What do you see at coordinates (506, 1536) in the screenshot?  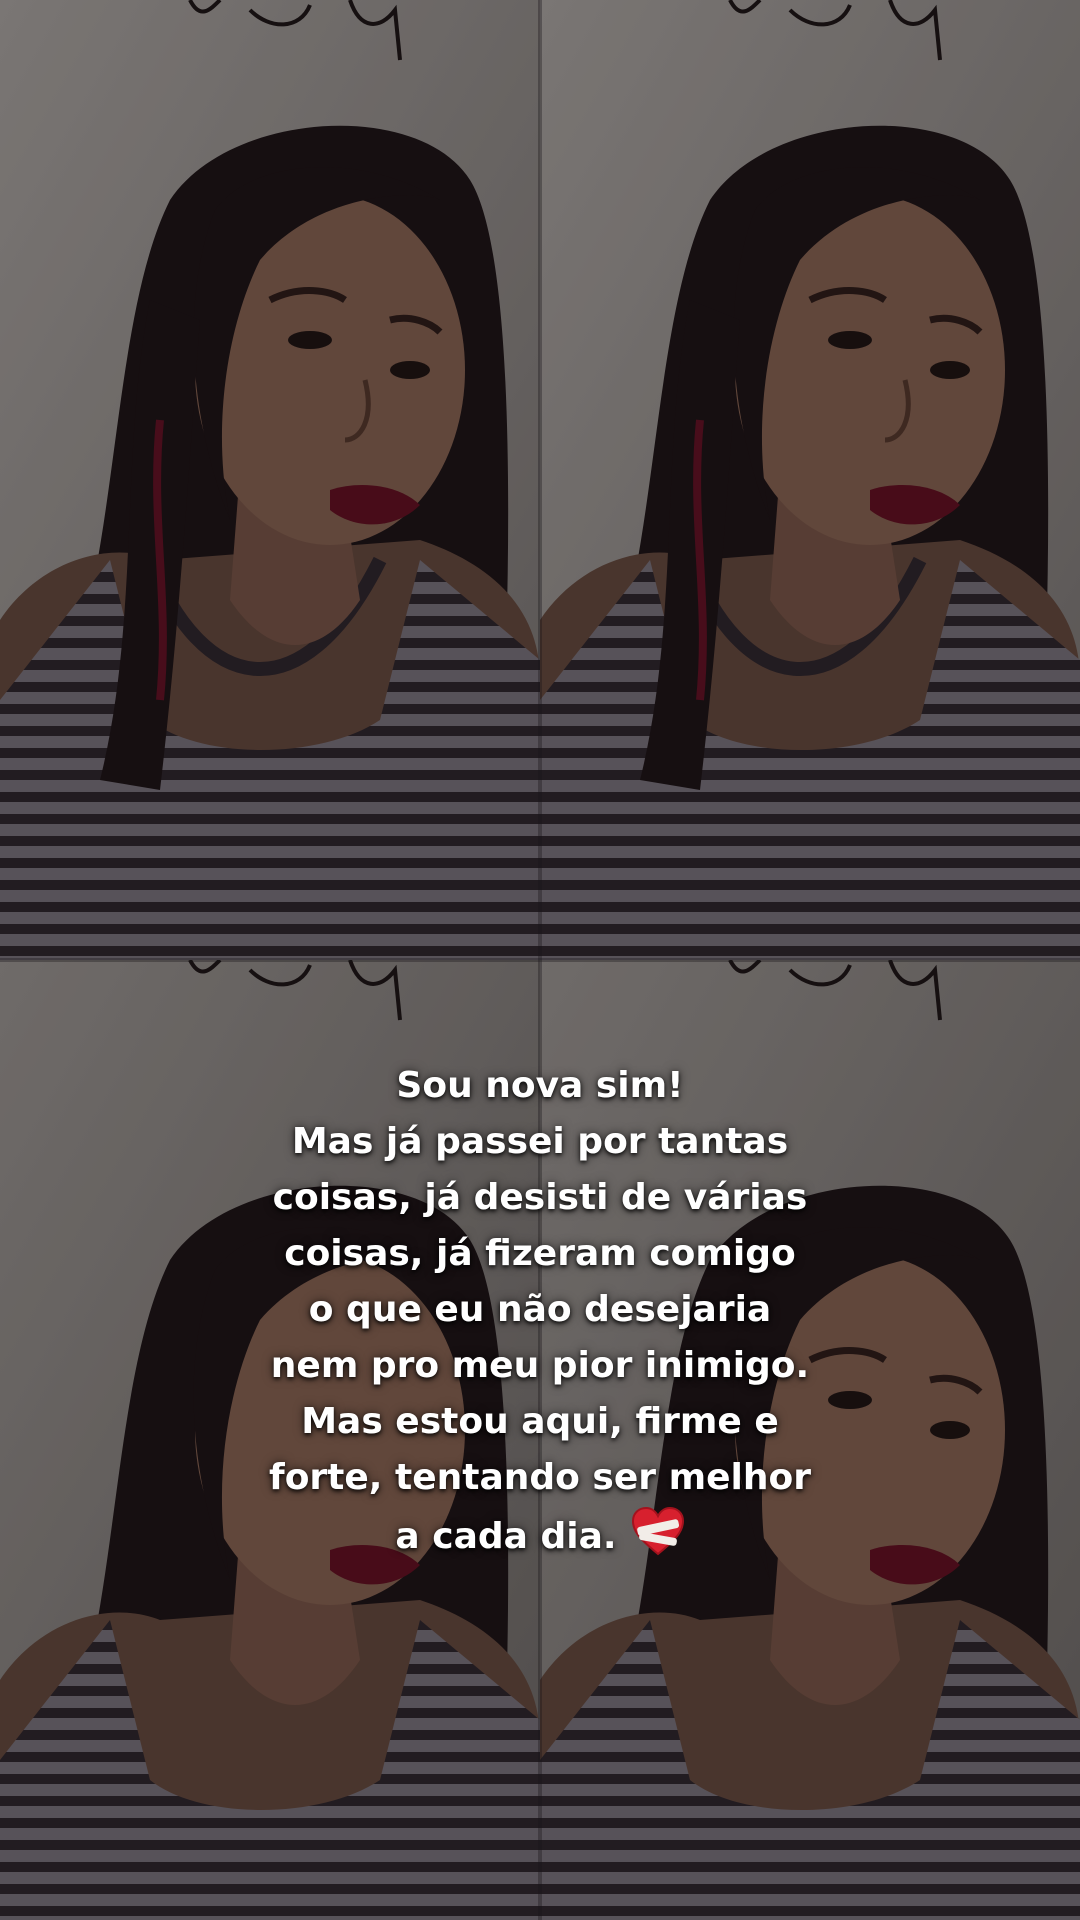 I see `caption-line-text: a cada dia.` at bounding box center [506, 1536].